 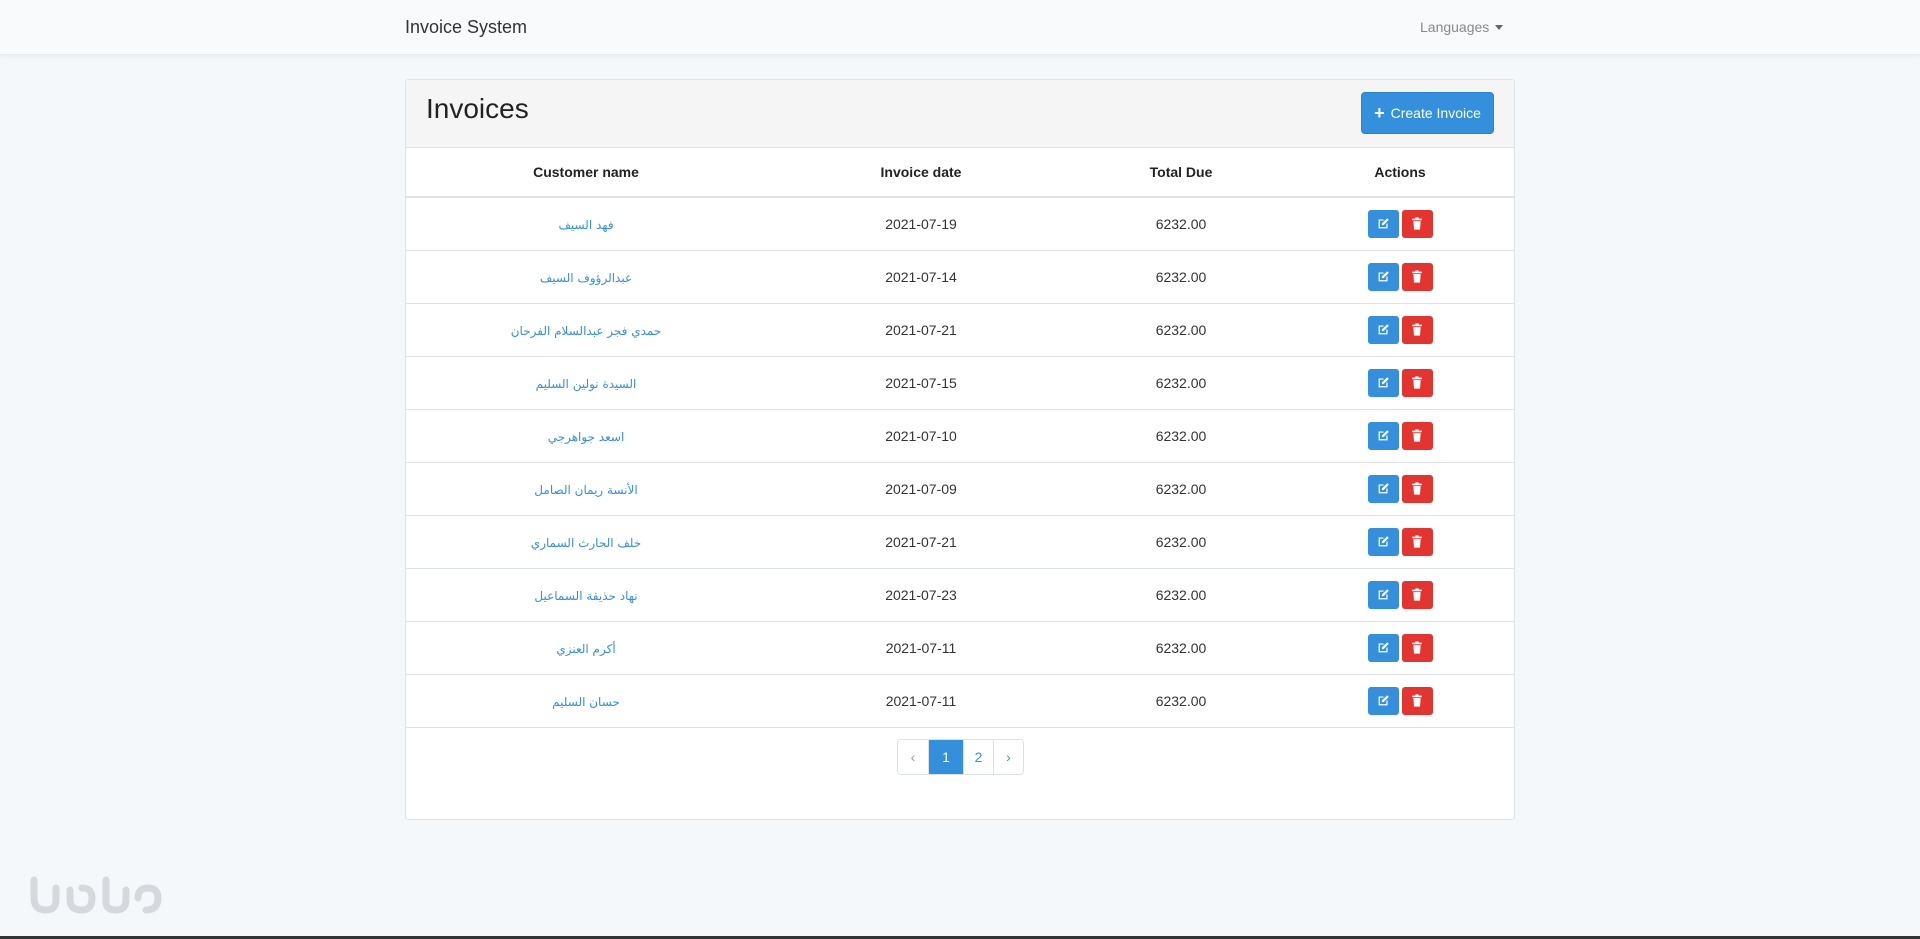 What do you see at coordinates (1379, 113) in the screenshot?
I see `plus-icon: +` at bounding box center [1379, 113].